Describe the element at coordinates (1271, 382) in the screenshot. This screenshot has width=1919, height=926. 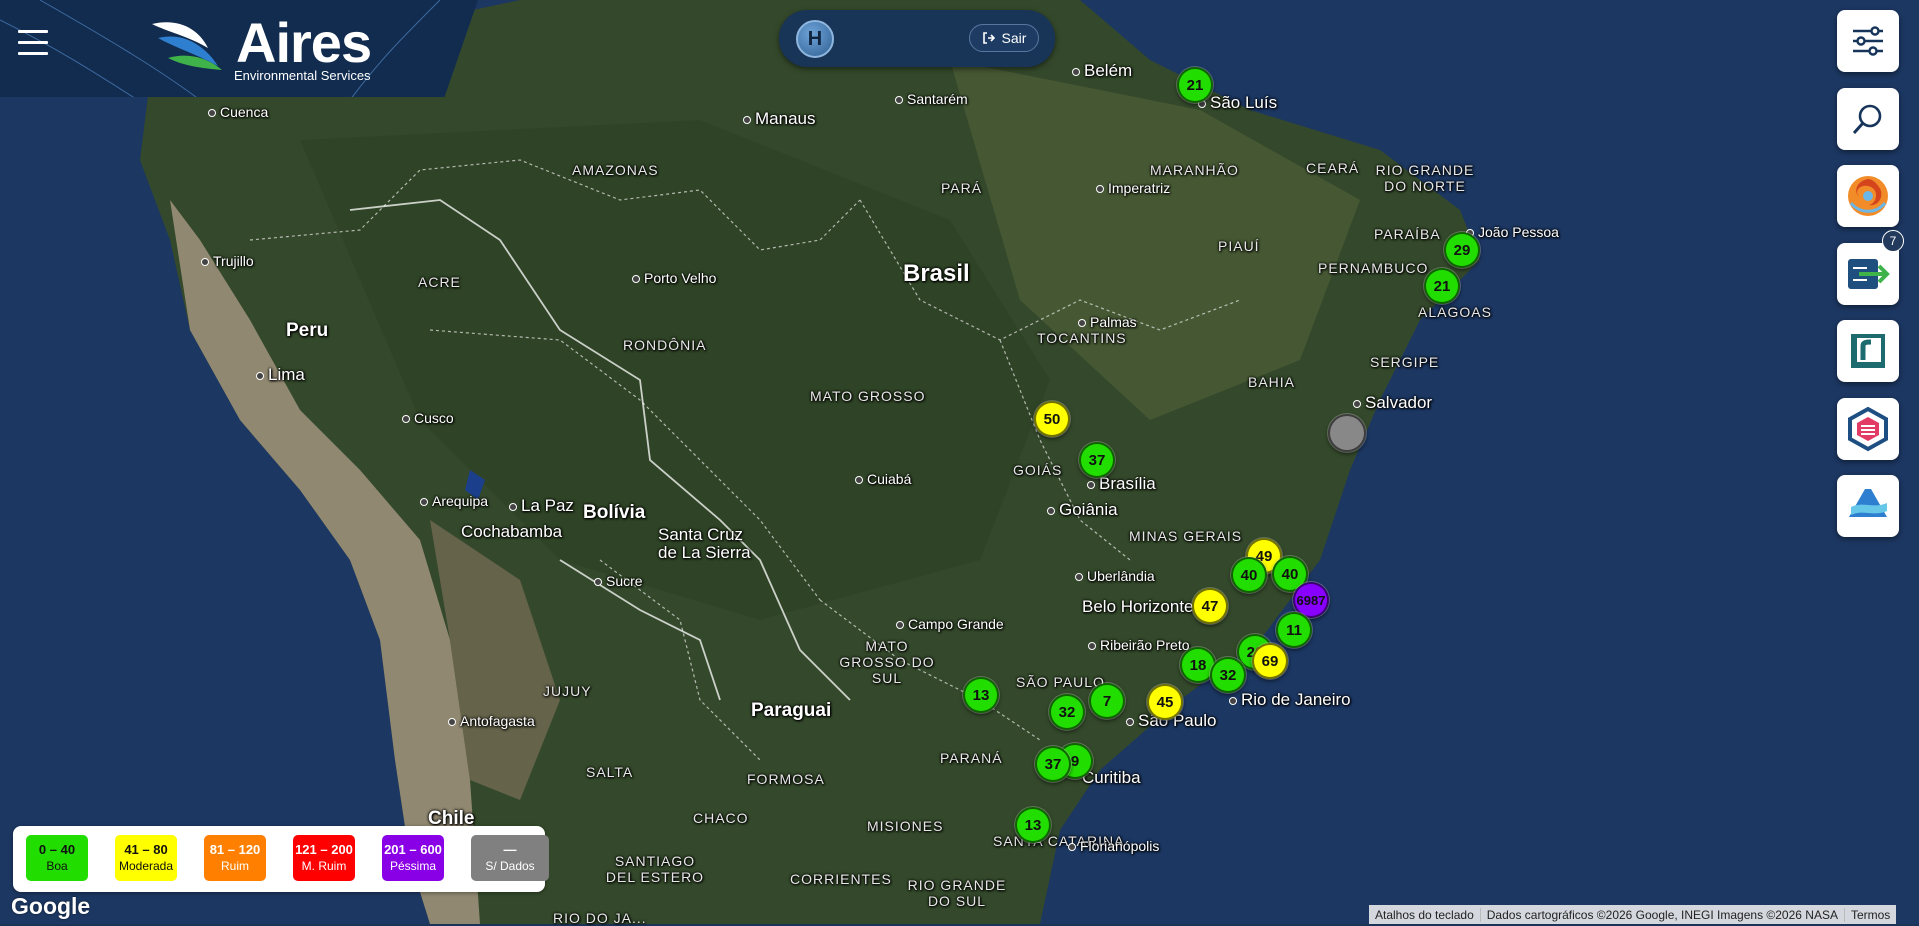
I see `state-label: BAHIA` at that location.